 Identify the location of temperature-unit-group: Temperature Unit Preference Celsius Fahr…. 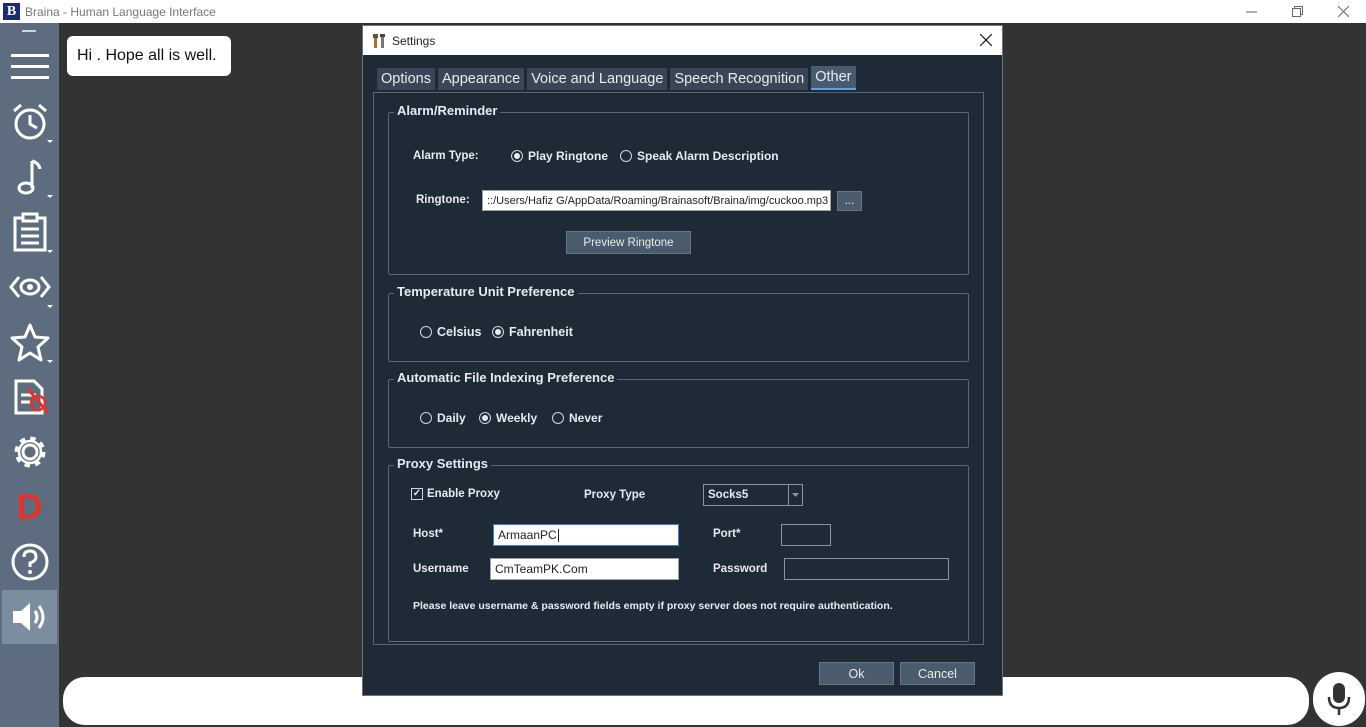
(678, 323).